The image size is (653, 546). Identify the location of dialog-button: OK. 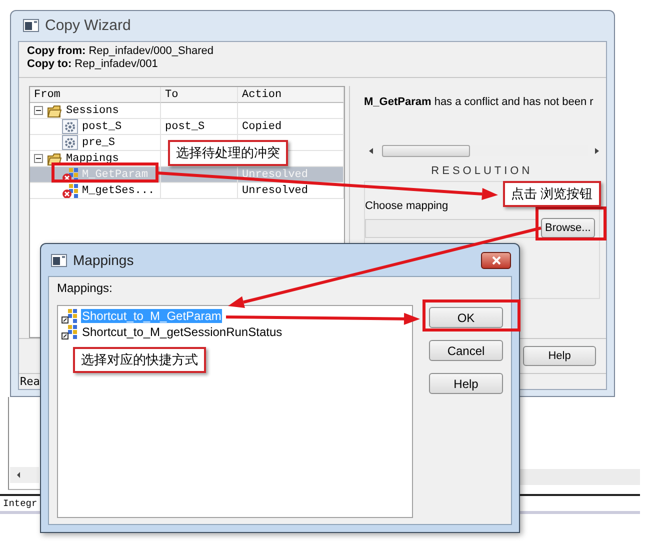
(466, 317).